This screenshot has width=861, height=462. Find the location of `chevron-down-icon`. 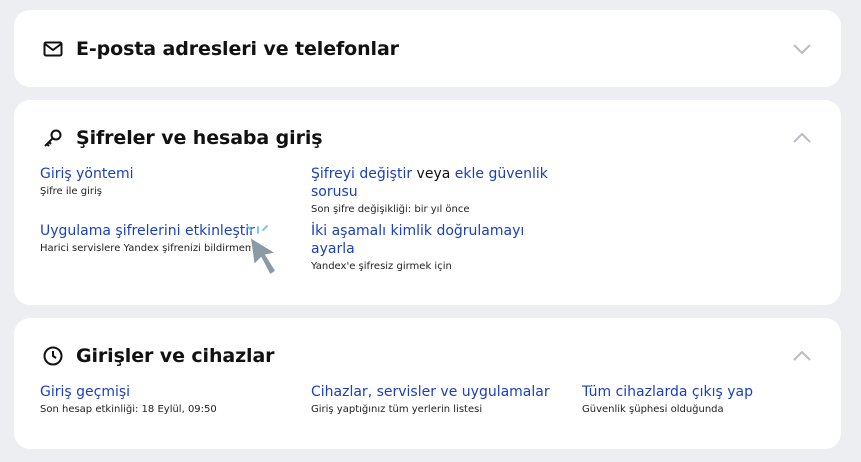

chevron-down-icon is located at coordinates (802, 49).